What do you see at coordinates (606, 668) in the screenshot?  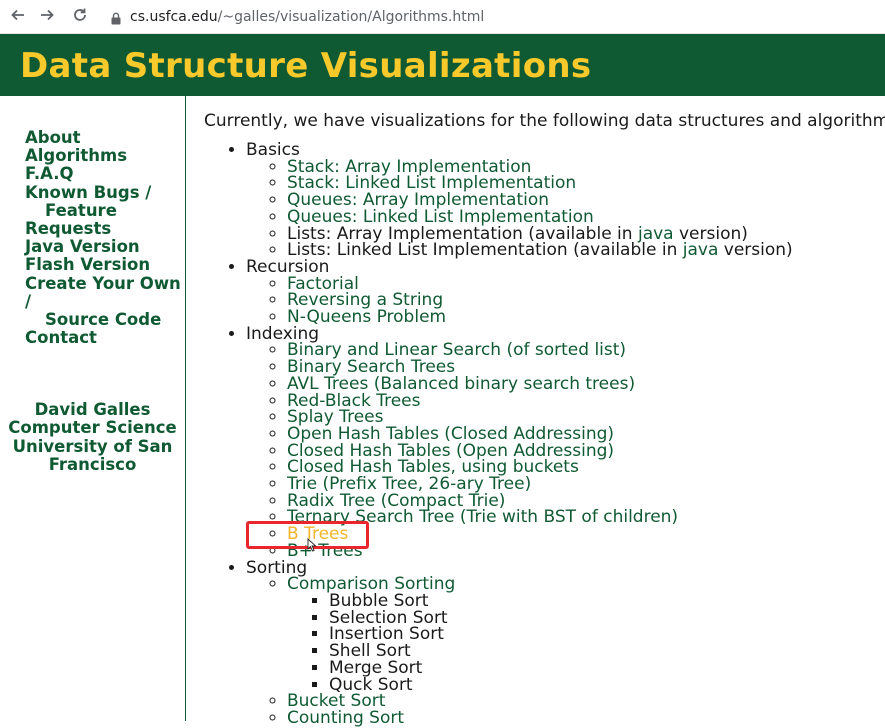 I see `sort-item: Merge Sort` at bounding box center [606, 668].